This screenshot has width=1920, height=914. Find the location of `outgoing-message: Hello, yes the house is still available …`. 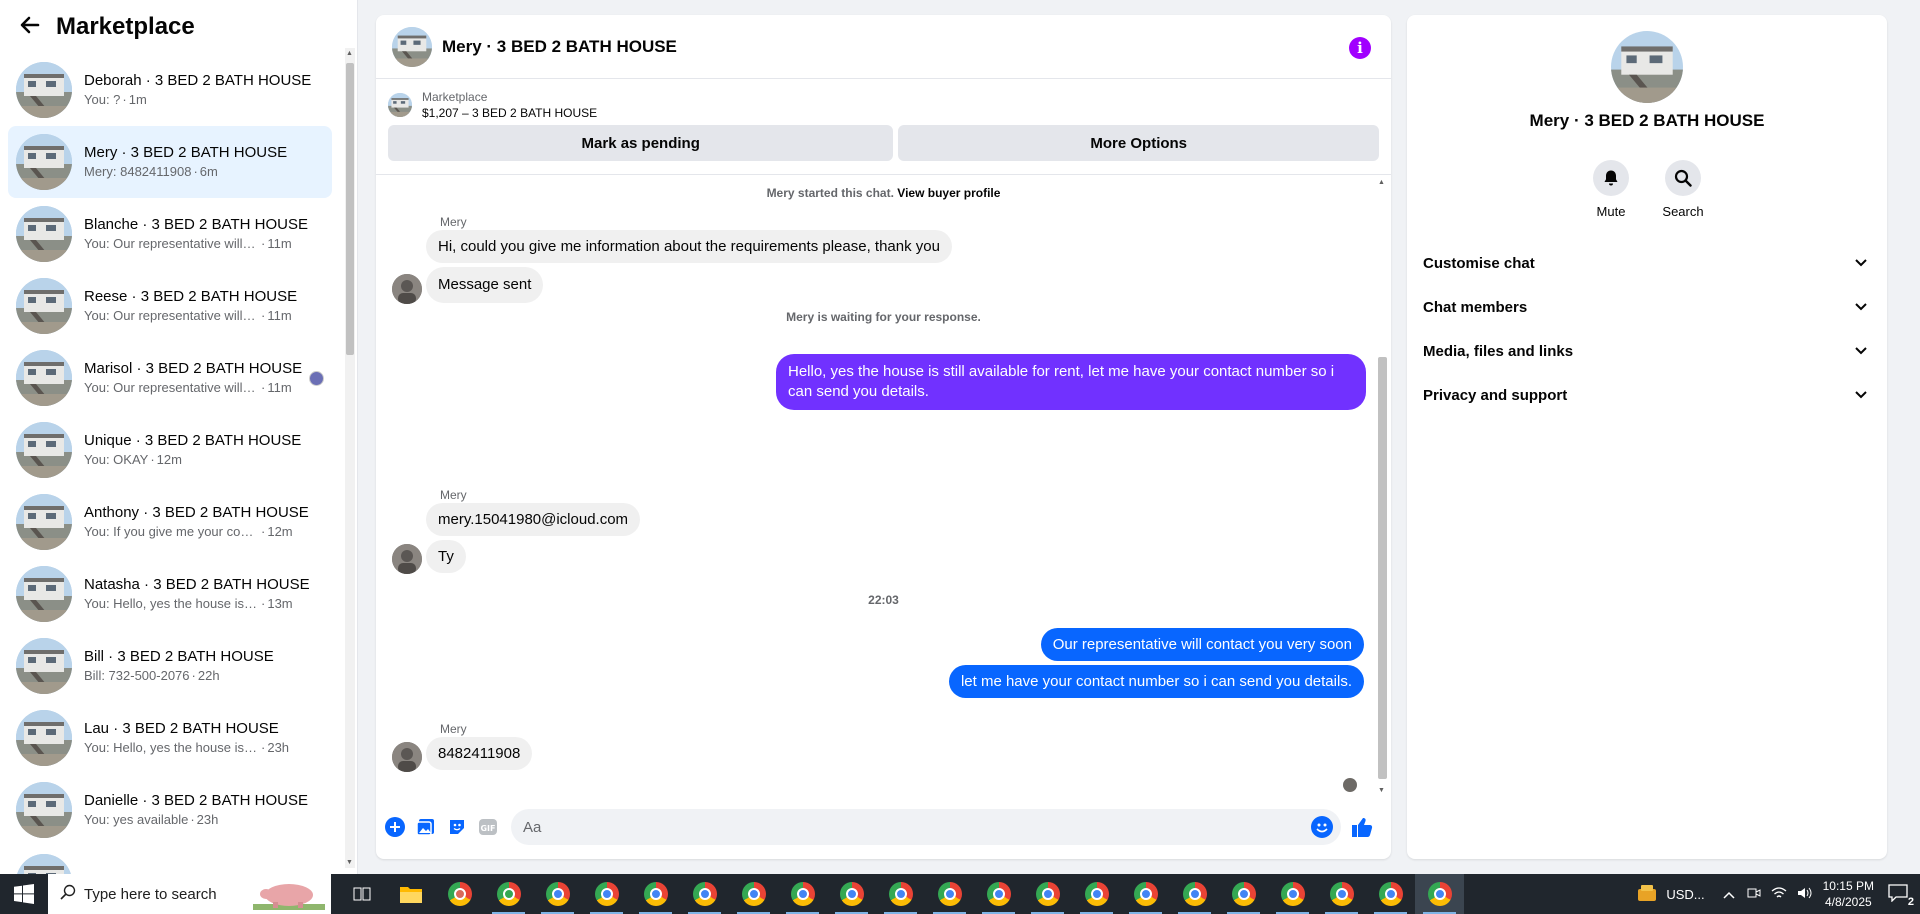

outgoing-message: Hello, yes the house is still available … is located at coordinates (1071, 382).